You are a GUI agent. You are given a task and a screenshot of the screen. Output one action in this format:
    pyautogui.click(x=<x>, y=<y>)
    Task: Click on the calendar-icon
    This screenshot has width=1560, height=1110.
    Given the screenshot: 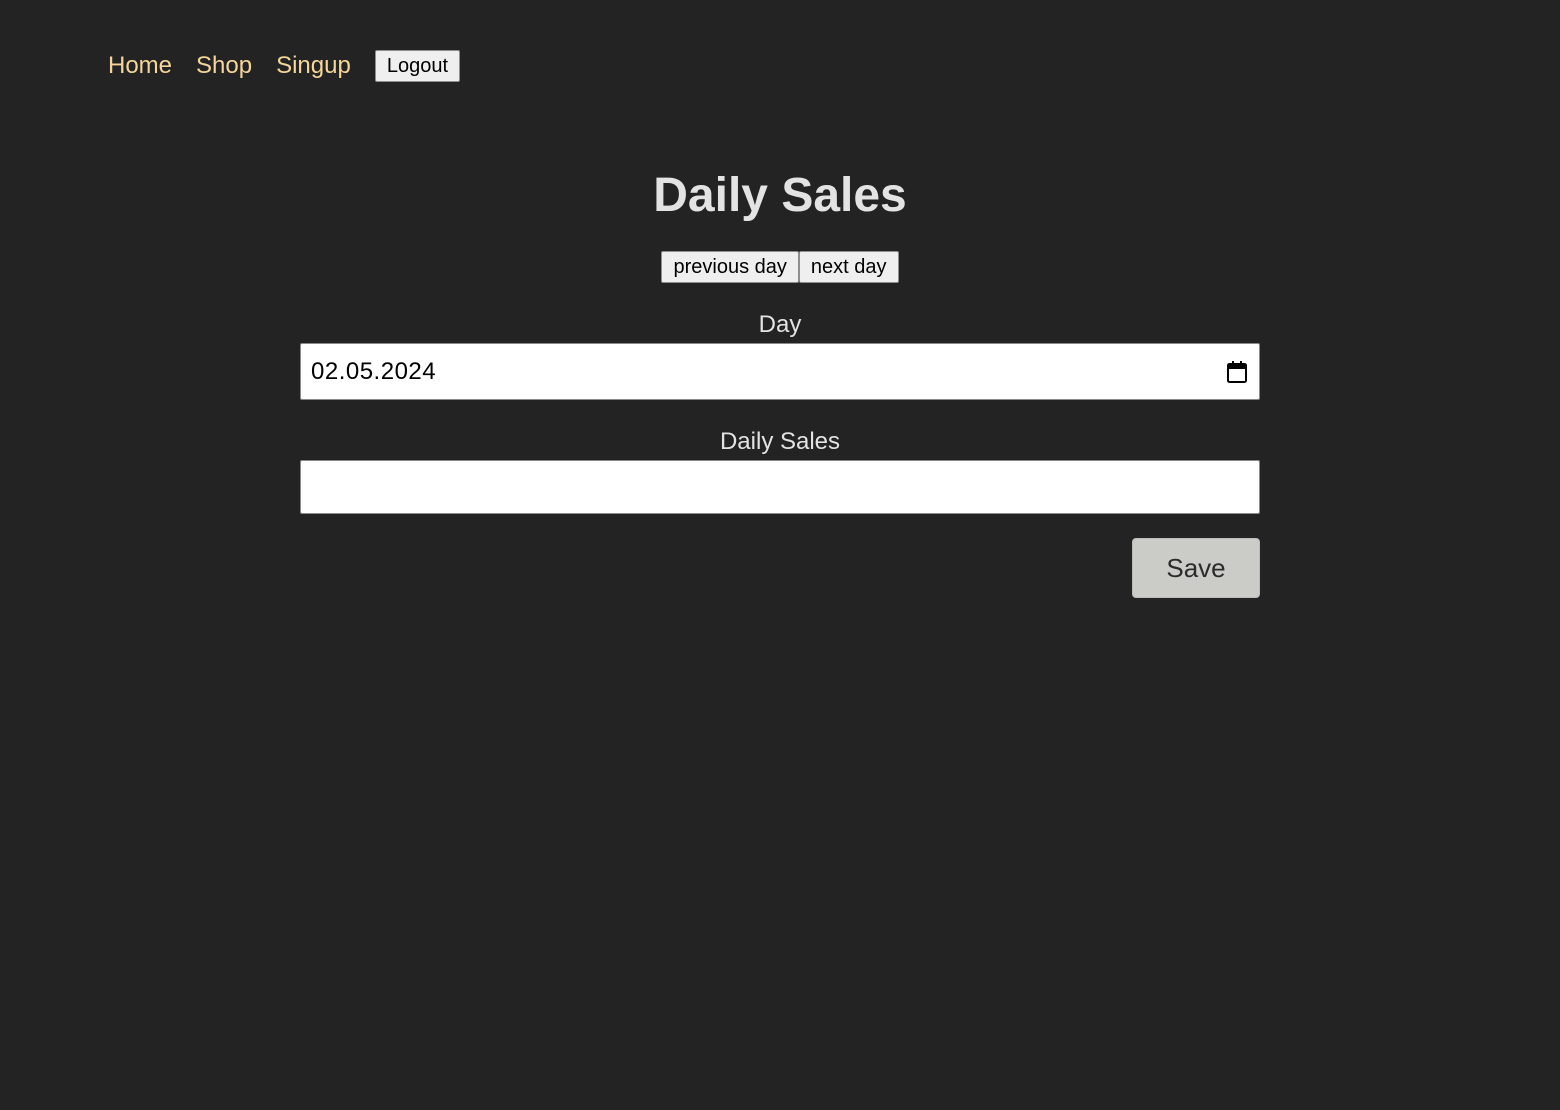 What is the action you would take?
    pyautogui.click(x=1237, y=371)
    